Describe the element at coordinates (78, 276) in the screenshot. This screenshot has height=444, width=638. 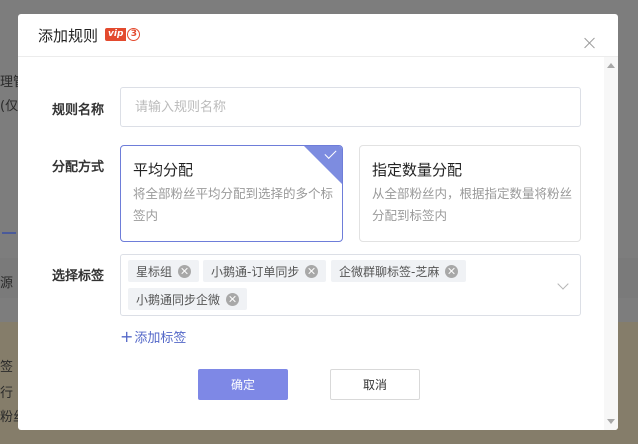
I see `tags-label: 选择标签` at that location.